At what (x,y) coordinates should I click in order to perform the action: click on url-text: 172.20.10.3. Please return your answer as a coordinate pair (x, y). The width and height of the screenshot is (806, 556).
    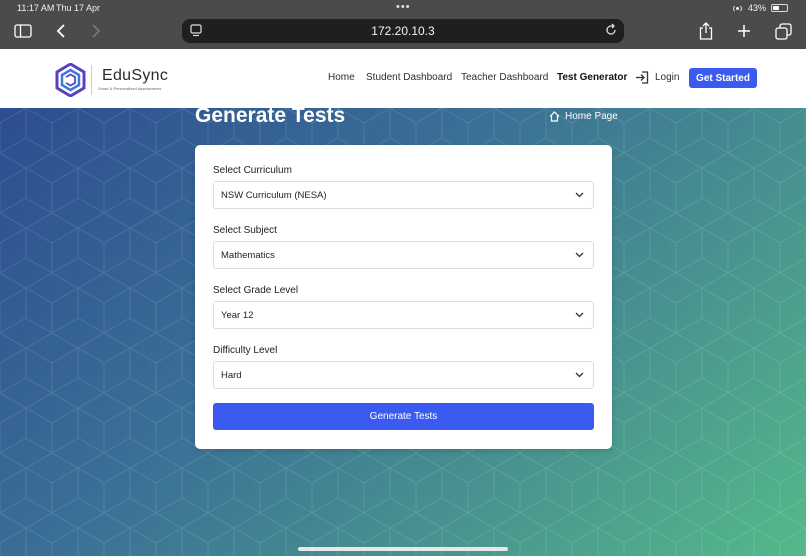
    Looking at the image, I should click on (403, 31).